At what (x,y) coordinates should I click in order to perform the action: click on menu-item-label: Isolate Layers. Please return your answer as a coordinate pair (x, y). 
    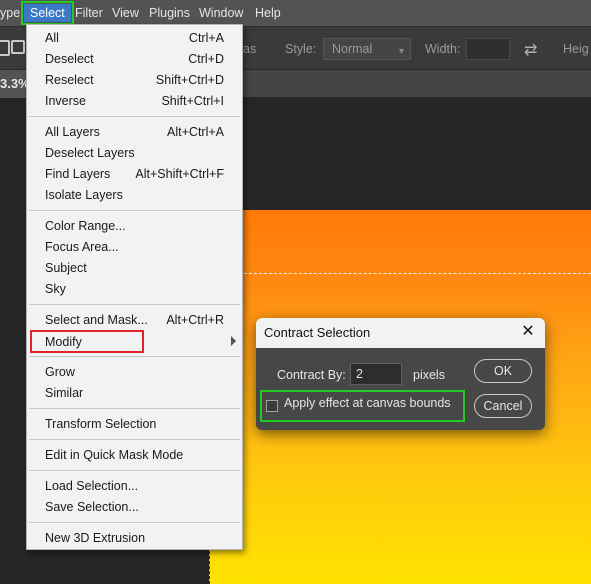
    Looking at the image, I should click on (84, 195).